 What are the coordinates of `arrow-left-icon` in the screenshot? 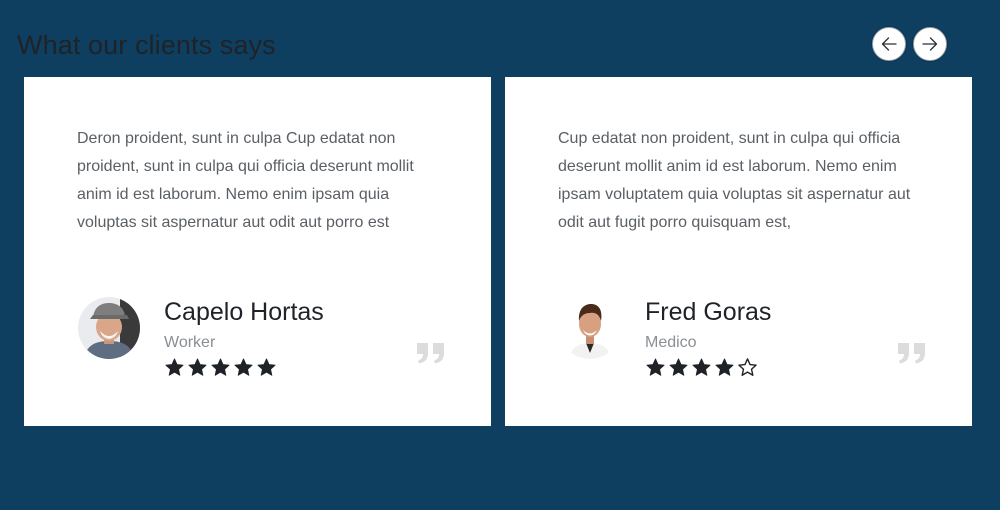 It's located at (889, 44).